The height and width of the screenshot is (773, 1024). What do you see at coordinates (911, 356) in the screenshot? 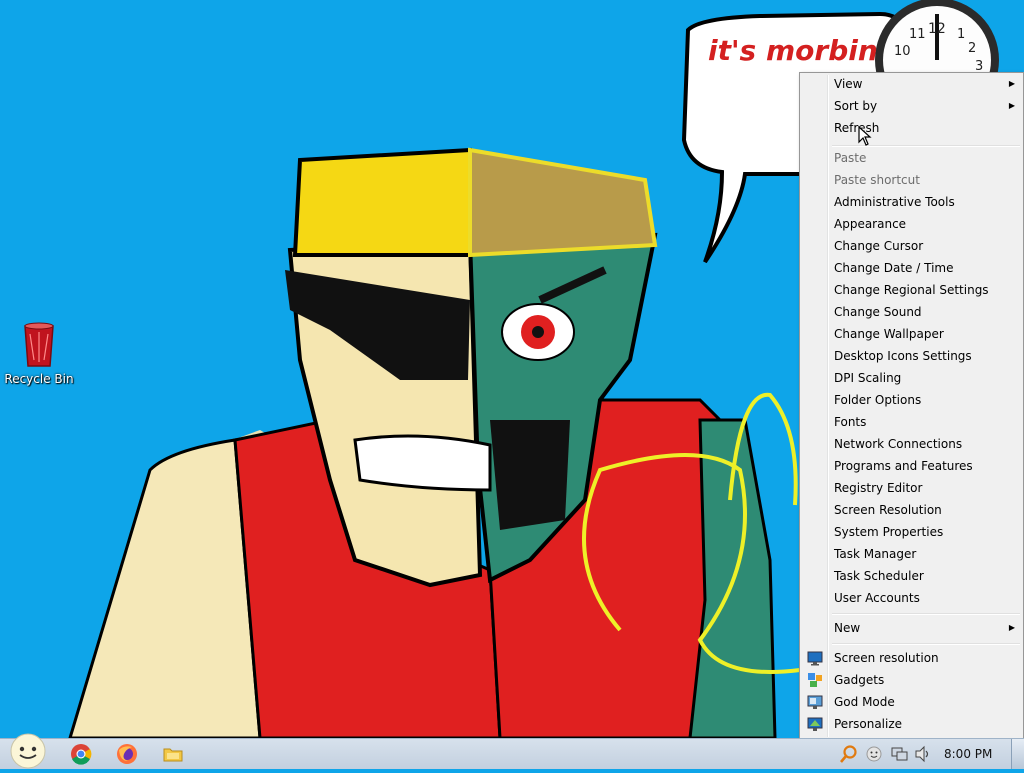
I see `menu-item-desktop-icons-settings: Desktop Icons Settings` at bounding box center [911, 356].